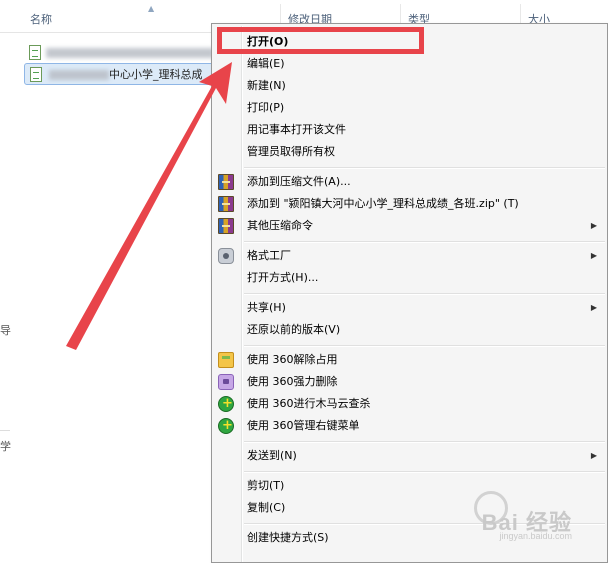 This screenshot has height=563, width=608. What do you see at coordinates (527, 523) in the screenshot?
I see `watermark: Bai 经验 jingyan.baidu.com` at bounding box center [527, 523].